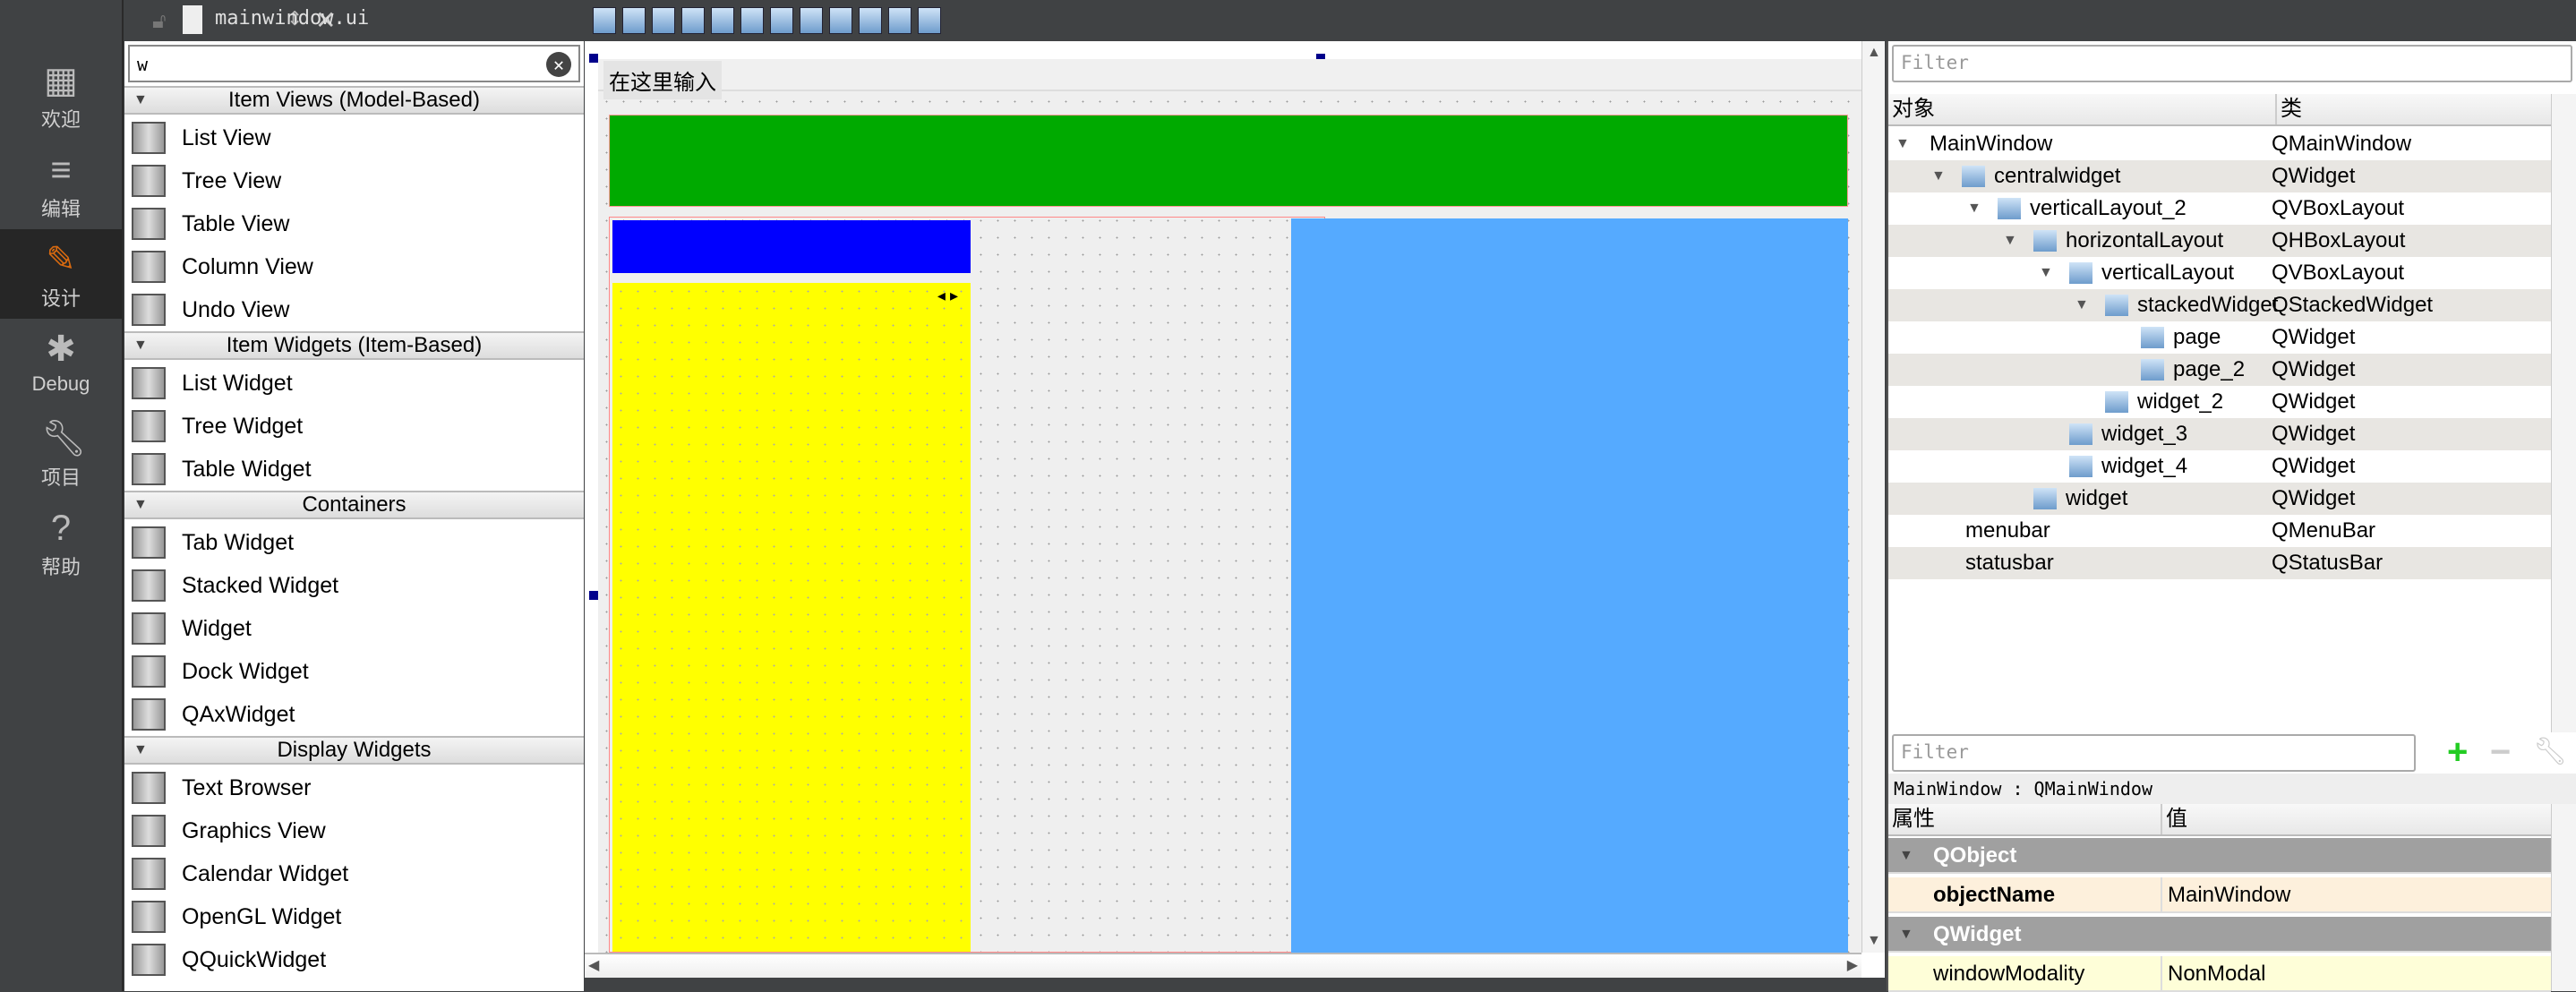 This screenshot has height=992, width=2576. Describe the element at coordinates (2226, 895) in the screenshot. I see `property-value: MainWindow` at that location.